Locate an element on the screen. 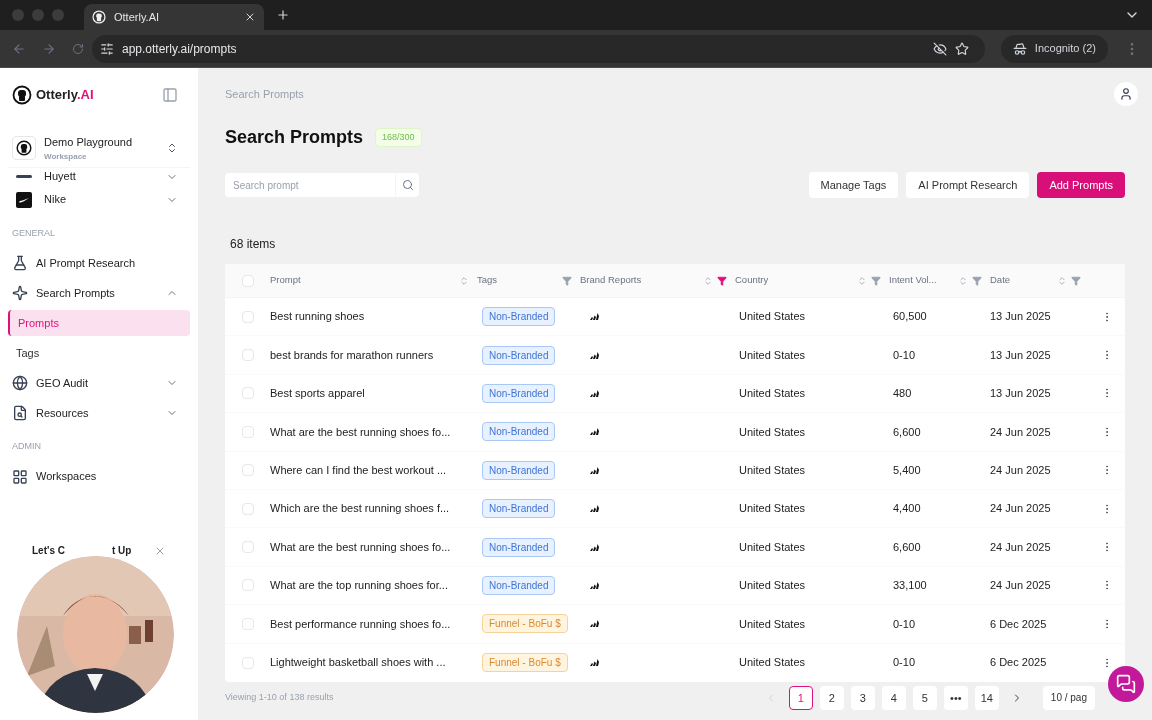 This screenshot has height=720, width=1152. reload-icon is located at coordinates (78, 48).